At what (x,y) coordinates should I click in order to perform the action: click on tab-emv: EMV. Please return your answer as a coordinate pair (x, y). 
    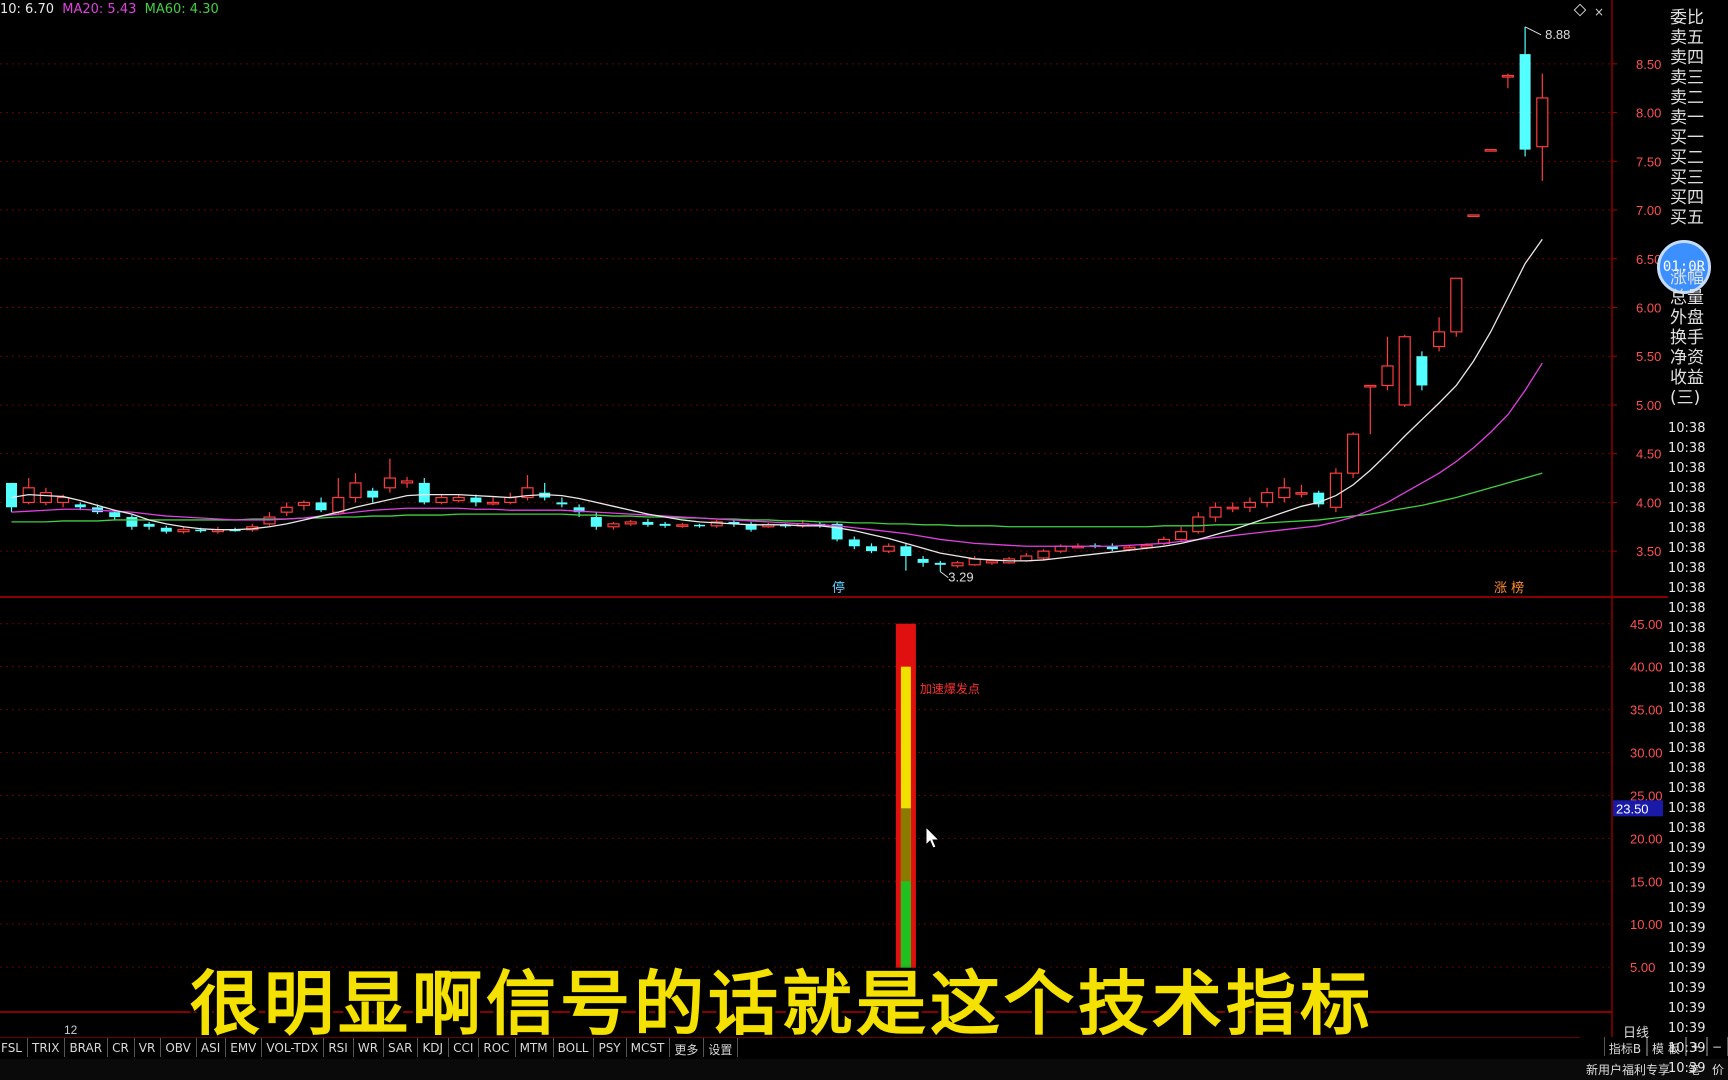
    Looking at the image, I should click on (244, 1047).